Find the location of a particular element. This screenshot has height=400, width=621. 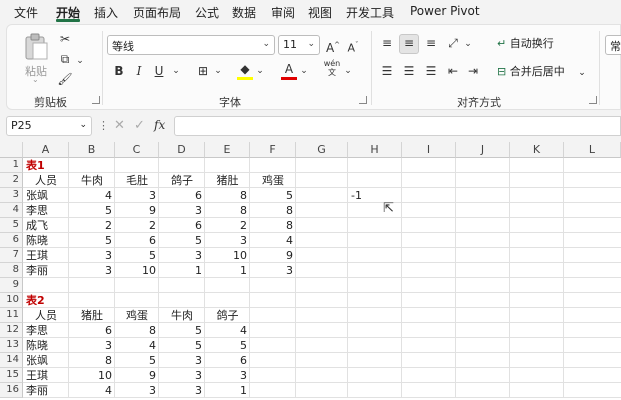

table2-cell: 10 is located at coordinates (92, 375).